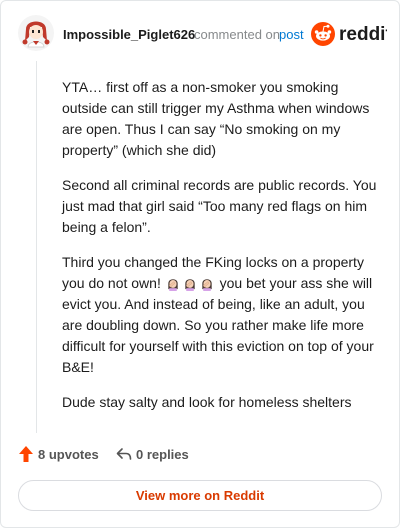 The width and height of the screenshot is (400, 528). I want to click on upvote-arrow-icon, so click(26, 454).